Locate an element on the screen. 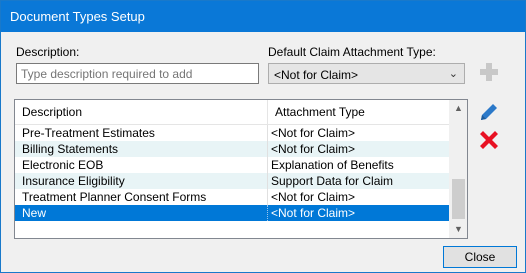  cell-description: Billing Statements is located at coordinates (70, 149).